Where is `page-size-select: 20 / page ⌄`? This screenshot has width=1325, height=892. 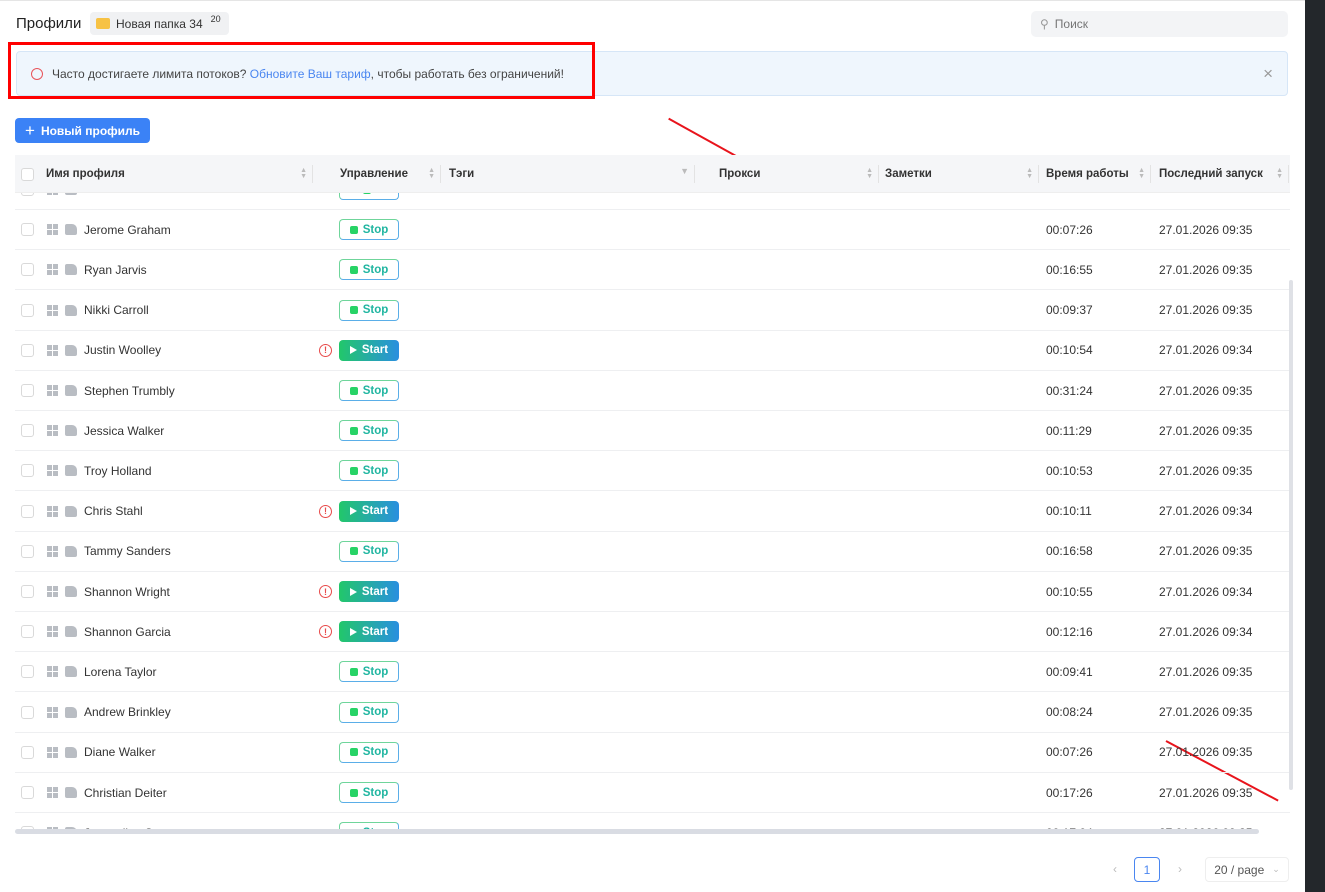
page-size-select: 20 / page ⌄ is located at coordinates (1247, 869).